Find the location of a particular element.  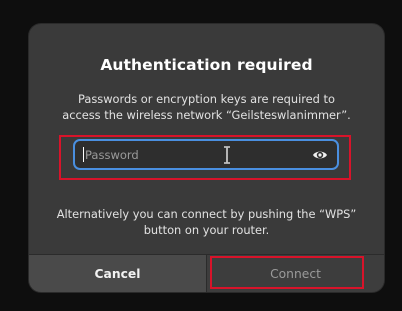

connect-button: Connect is located at coordinates (295, 273).